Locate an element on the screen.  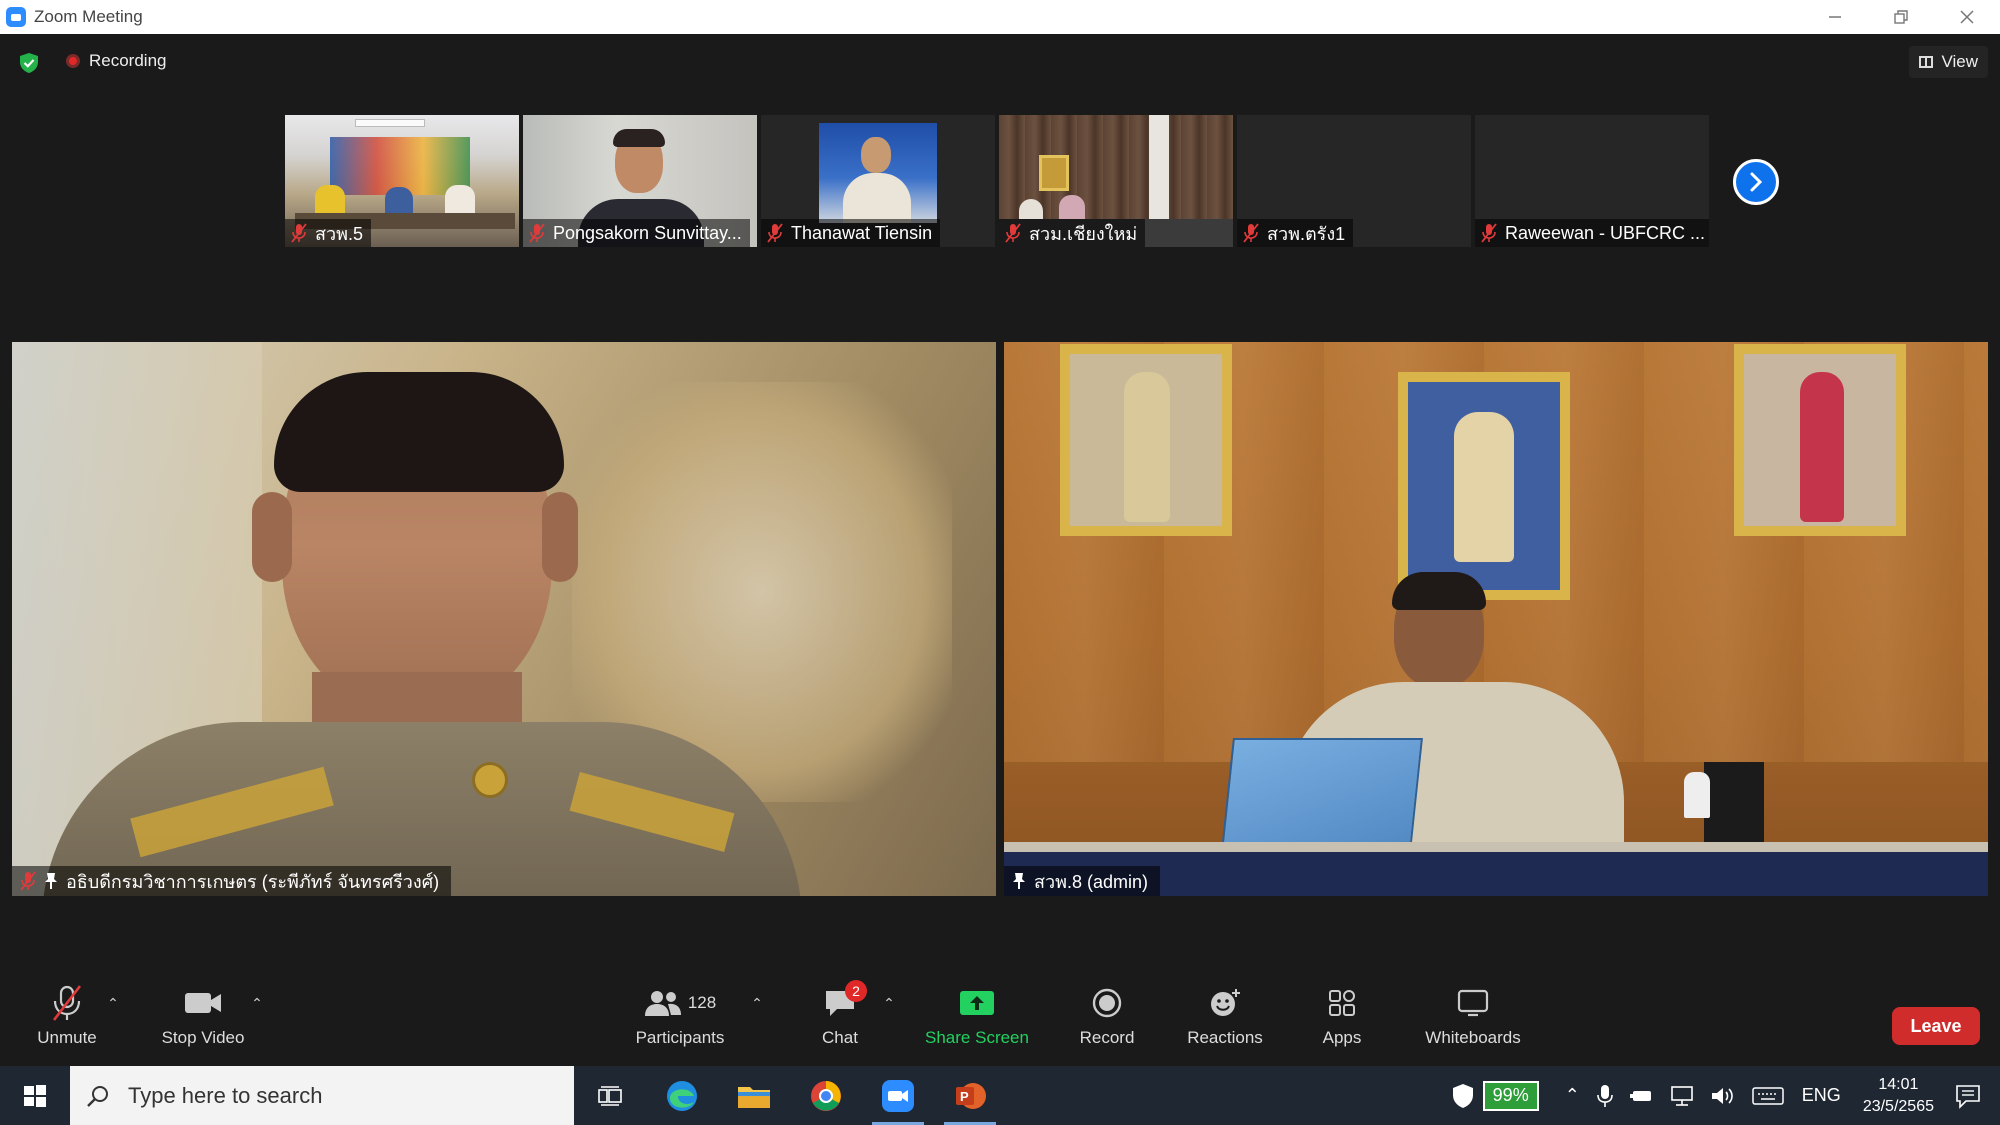
network-icon is located at coordinates (1682, 1096).